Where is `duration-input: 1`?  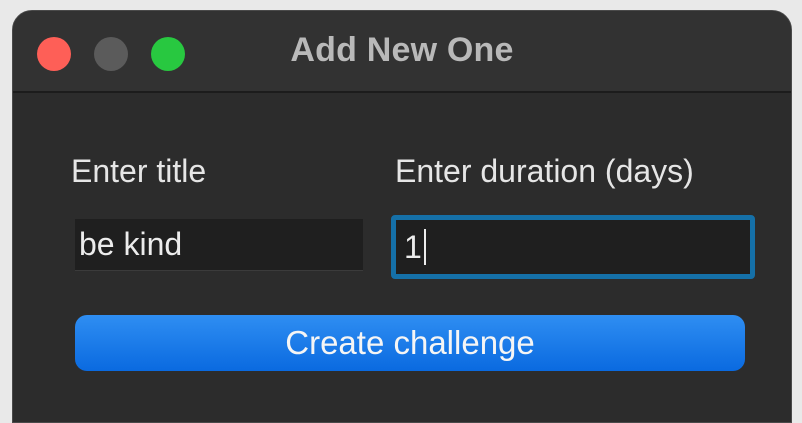
duration-input: 1 is located at coordinates (573, 247).